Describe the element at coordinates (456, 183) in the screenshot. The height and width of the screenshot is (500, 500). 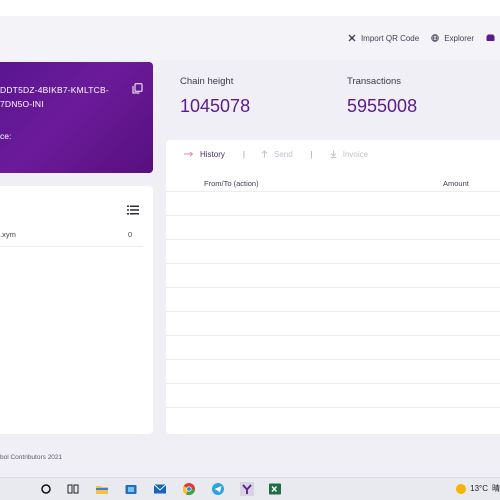
I see `column-amount: Amount` at that location.